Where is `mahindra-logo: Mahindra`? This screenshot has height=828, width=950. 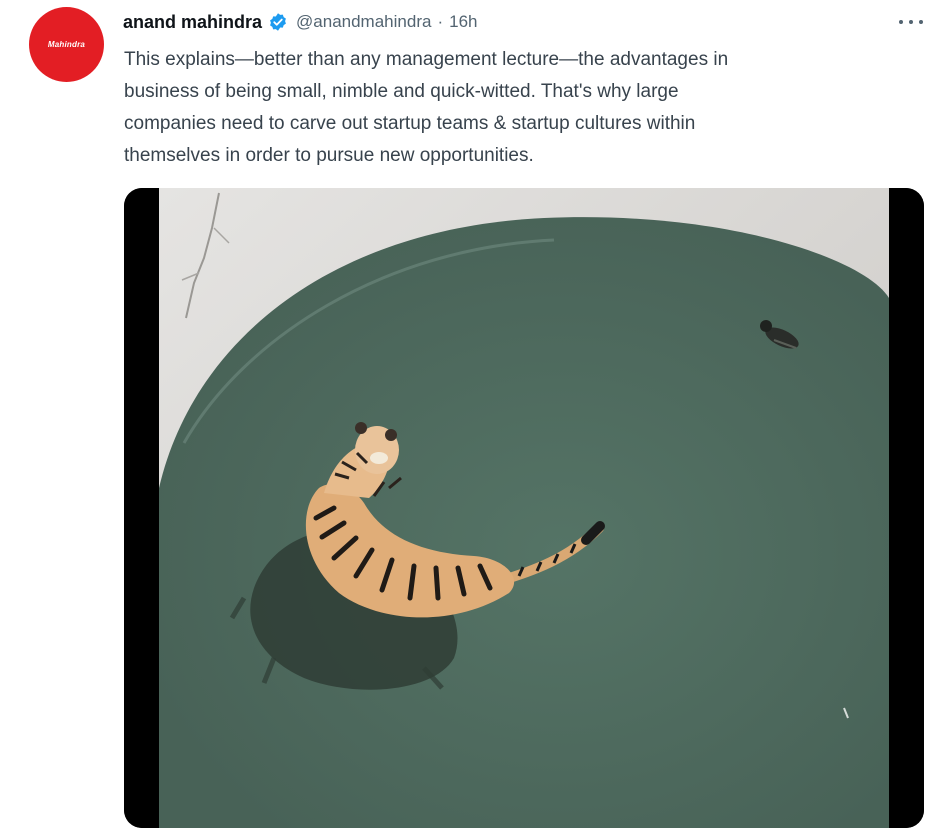
mahindra-logo: Mahindra is located at coordinates (66, 44).